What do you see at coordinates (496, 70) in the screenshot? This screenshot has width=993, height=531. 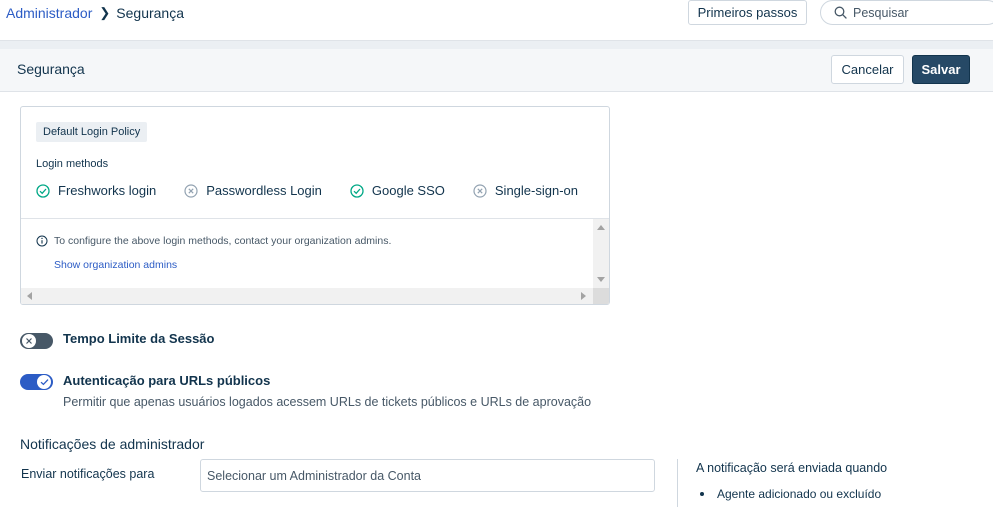 I see `page-header: Segurança Cancelar Salvar` at bounding box center [496, 70].